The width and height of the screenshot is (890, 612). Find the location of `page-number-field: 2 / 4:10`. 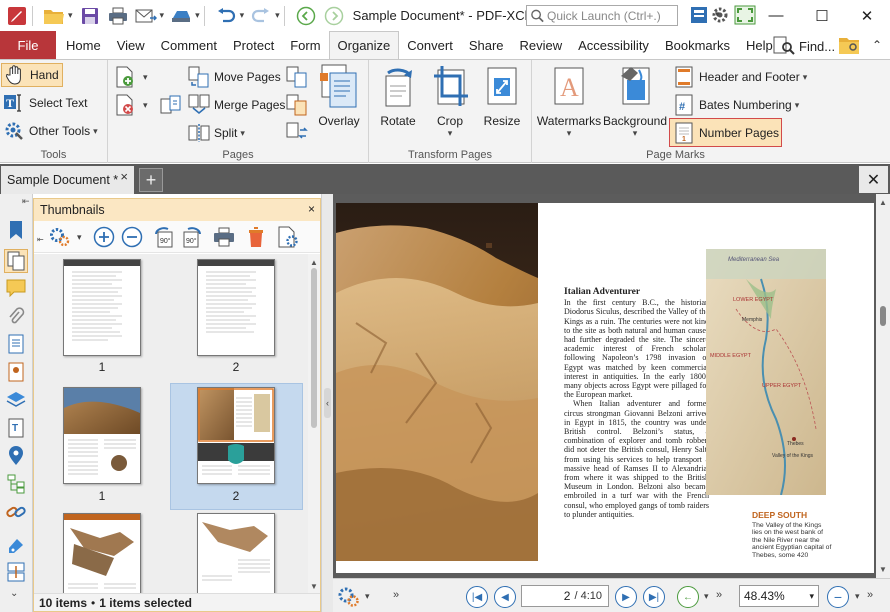

page-number-field: 2 / 4:10 is located at coordinates (565, 596).